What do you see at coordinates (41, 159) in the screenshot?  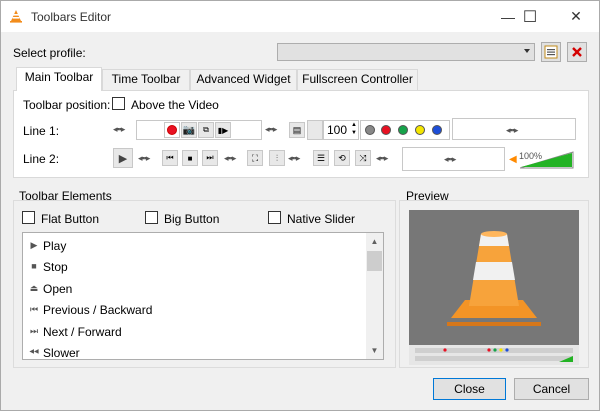 I see `line2-label: Line 2:` at bounding box center [41, 159].